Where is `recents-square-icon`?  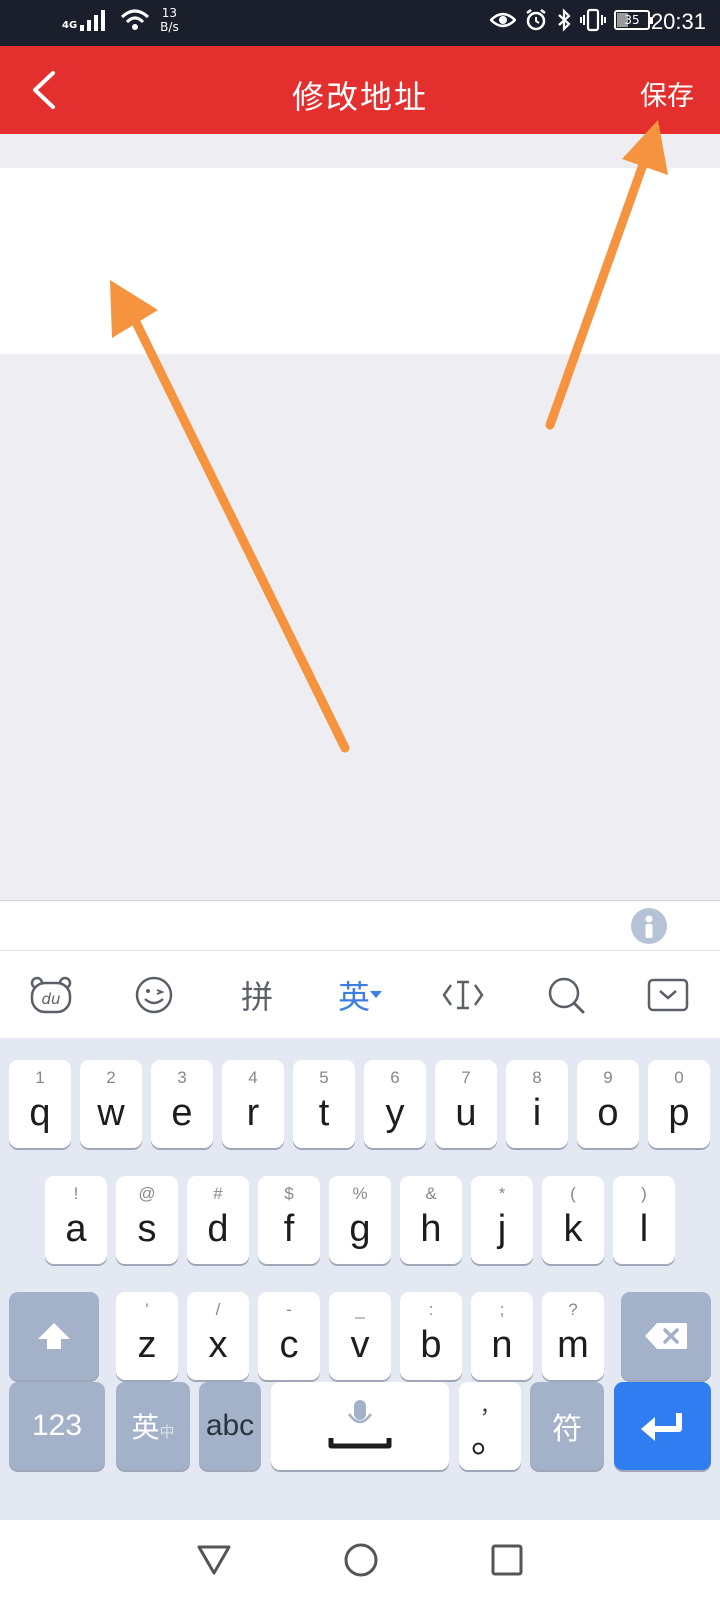
recents-square-icon is located at coordinates (507, 1560).